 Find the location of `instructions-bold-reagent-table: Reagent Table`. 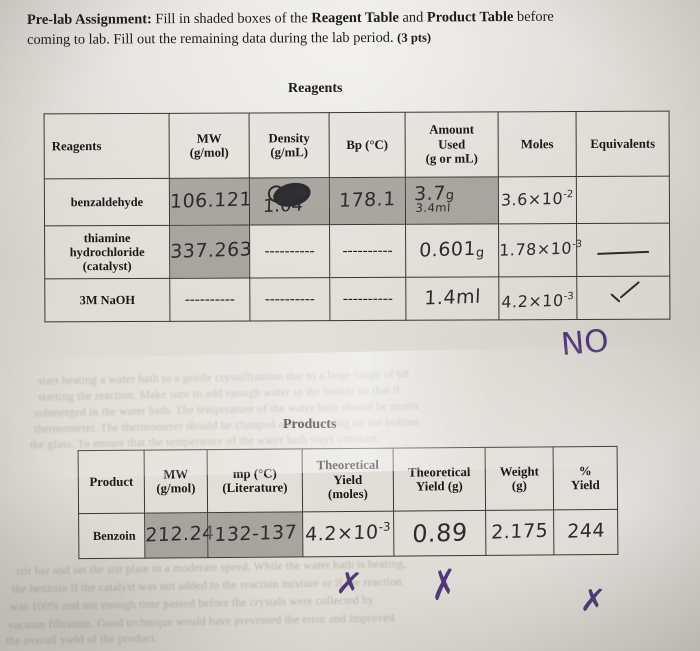

instructions-bold-reagent-table: Reagent Table is located at coordinates (355, 18).